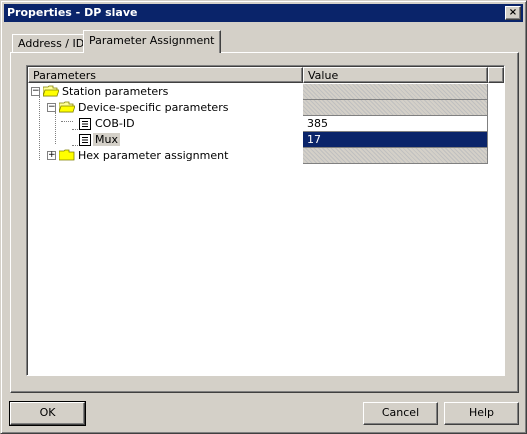  What do you see at coordinates (266, 108) in the screenshot?
I see `tree-row-device-specific-parameters: − Device-specific parameters` at bounding box center [266, 108].